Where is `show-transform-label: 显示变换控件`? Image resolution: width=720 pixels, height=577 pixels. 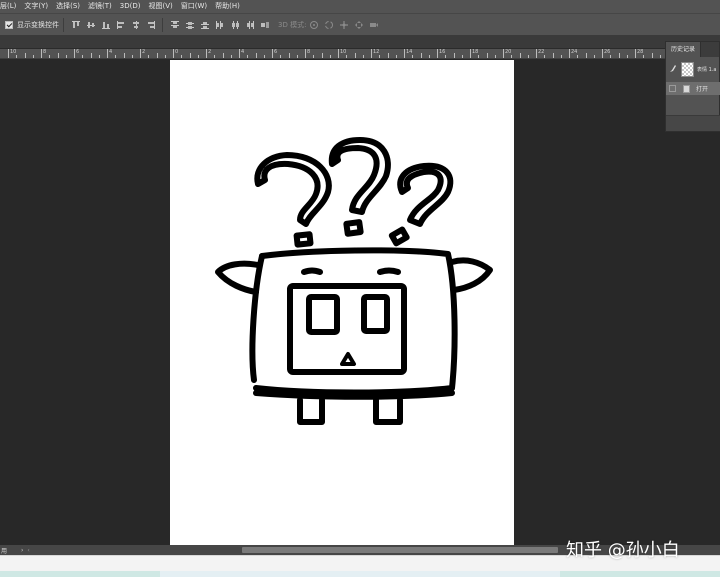 show-transform-label: 显示变换控件 is located at coordinates (38, 24).